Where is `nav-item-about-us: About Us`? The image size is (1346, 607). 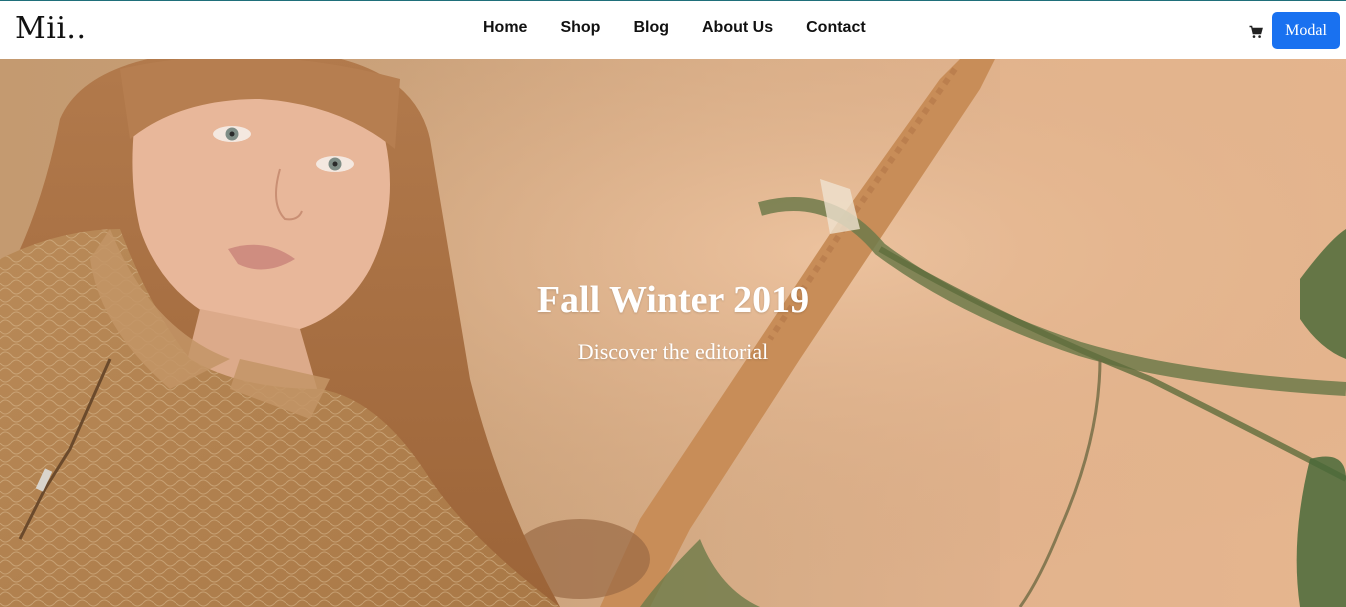 nav-item-about-us: About Us is located at coordinates (737, 28).